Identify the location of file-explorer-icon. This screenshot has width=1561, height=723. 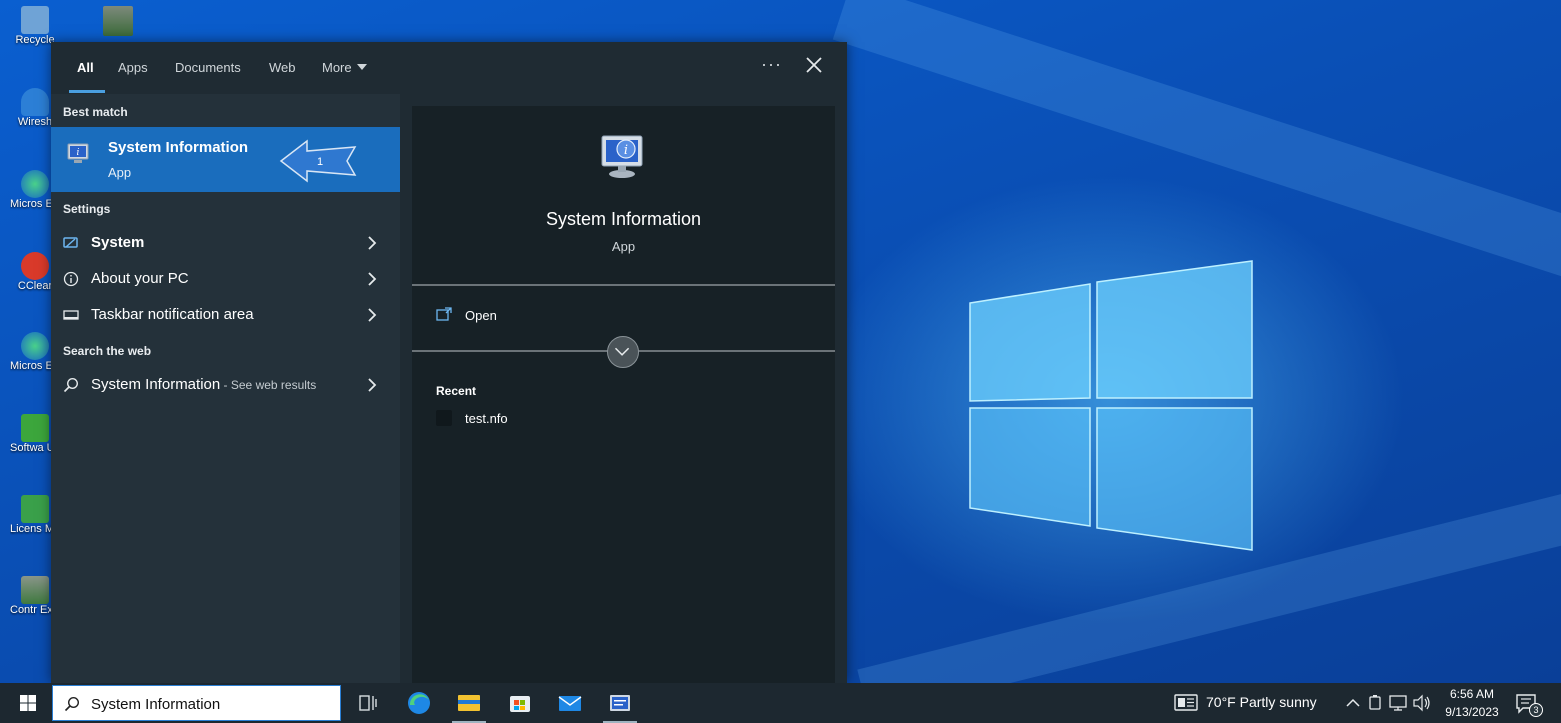
(469, 703).